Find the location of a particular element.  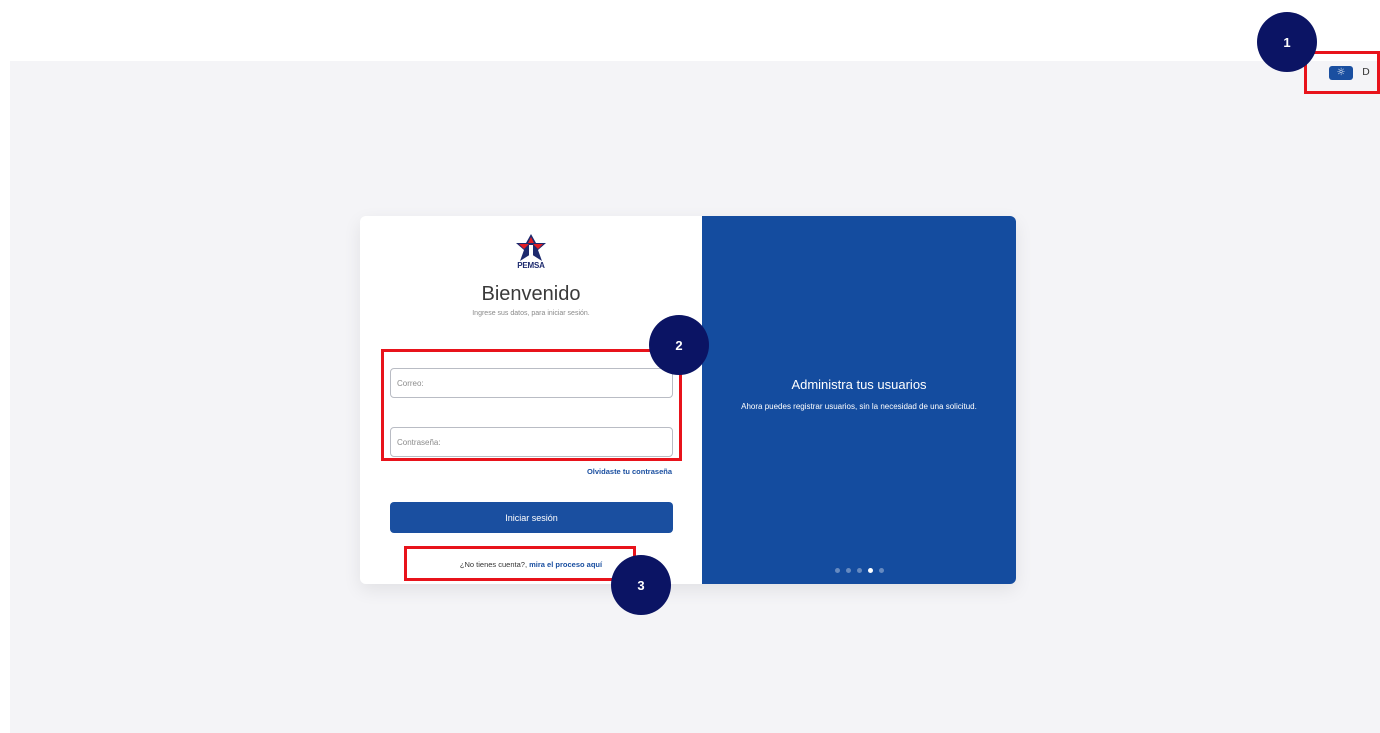

carousel-title: Administra tus usuarios is located at coordinates (859, 384).